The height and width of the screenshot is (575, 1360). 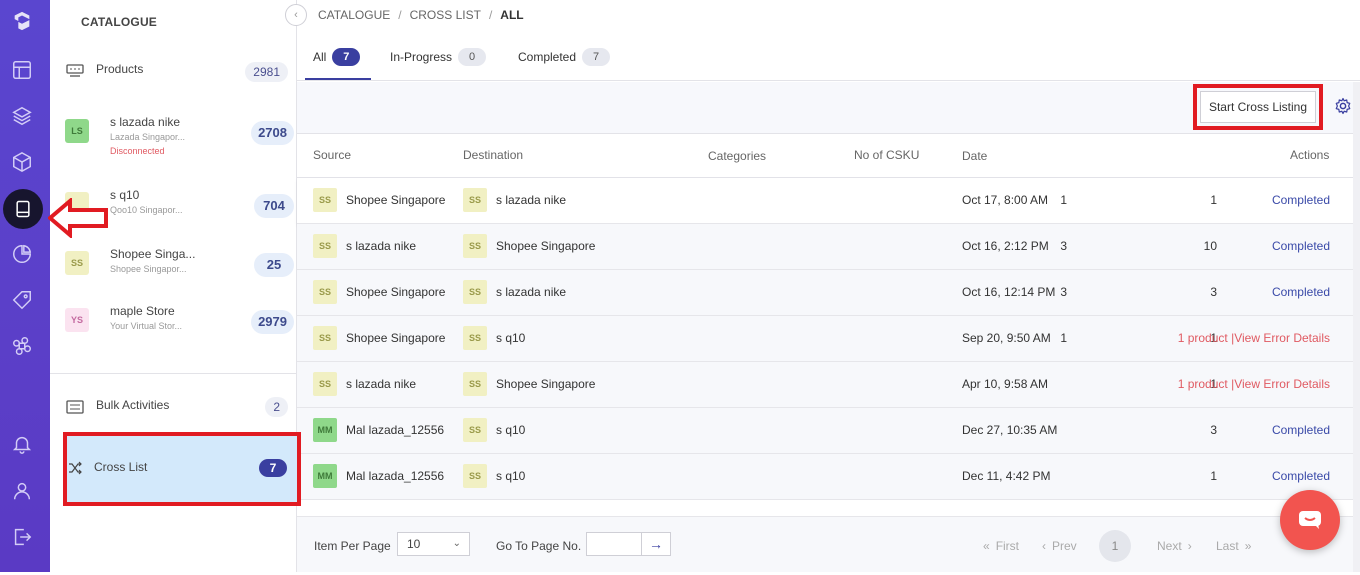 I want to click on date: Oct 16, 2:12 PM, so click(x=1005, y=246).